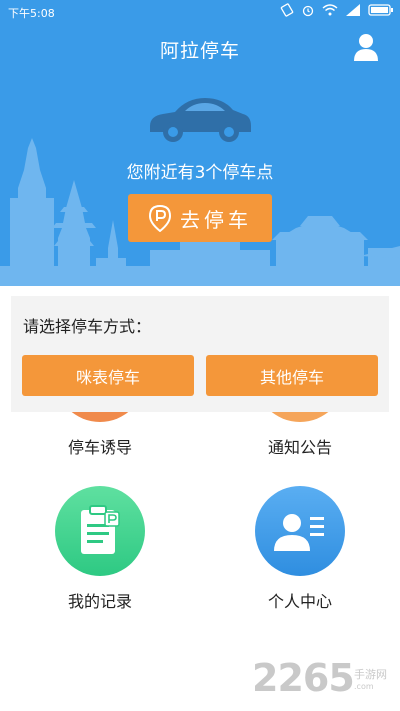 The width and height of the screenshot is (400, 711). I want to click on nearby-parking-text: 您附近有3个停车点, so click(200, 173).